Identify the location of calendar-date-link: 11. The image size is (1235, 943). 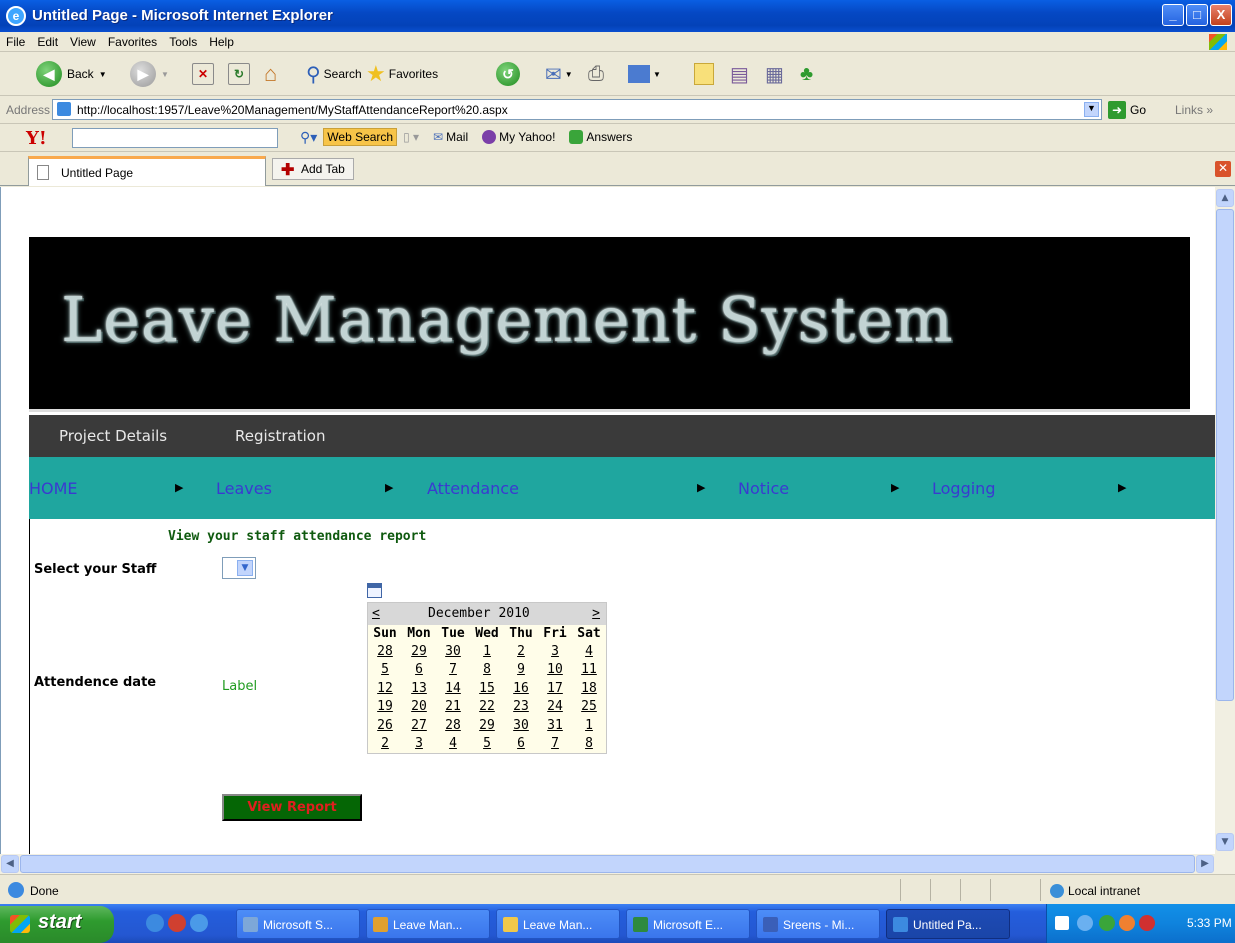
(589, 670).